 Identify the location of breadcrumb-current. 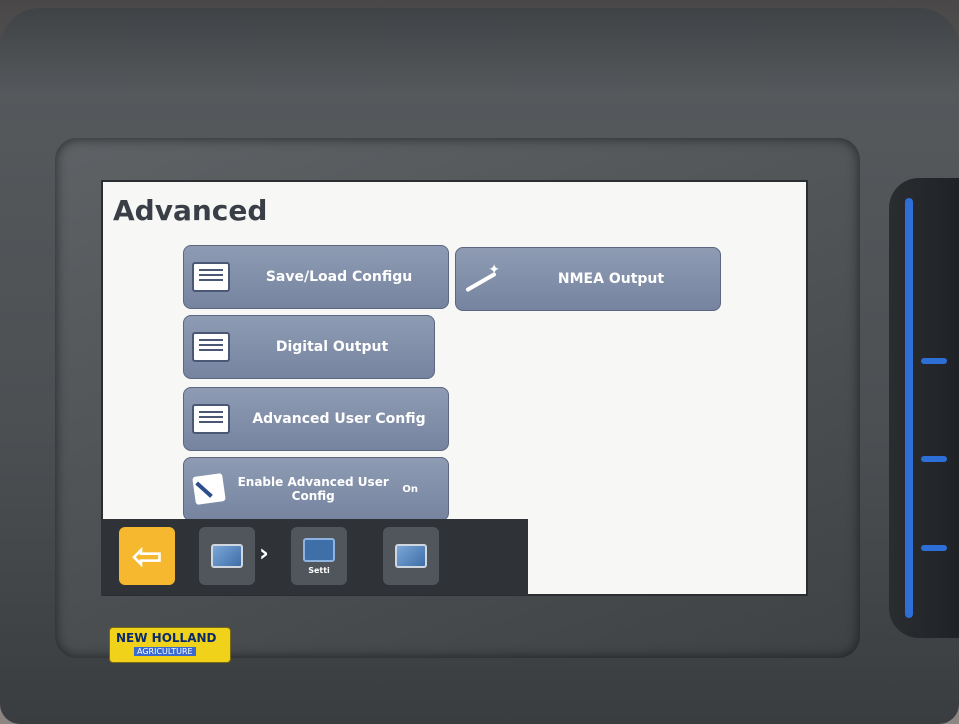
(411, 556).